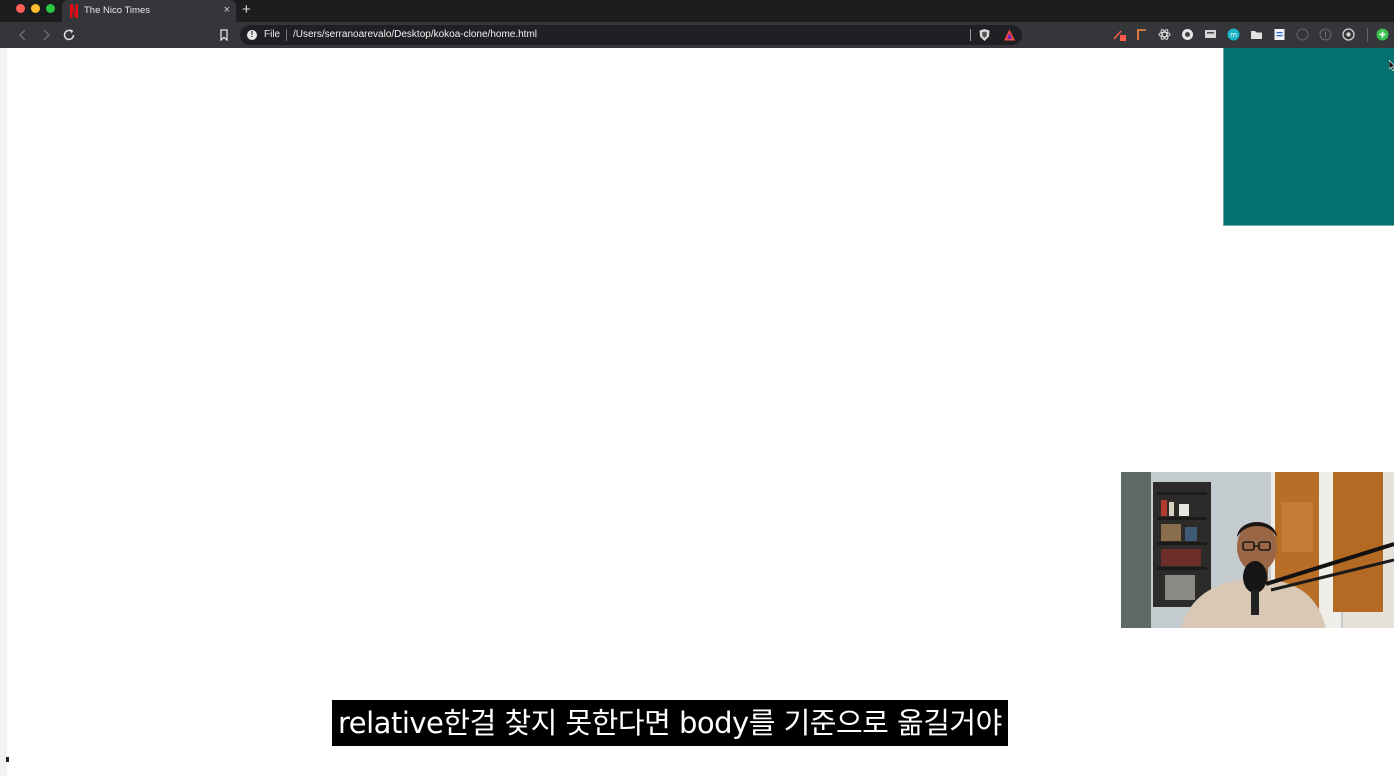 This screenshot has width=1394, height=776. Describe the element at coordinates (1210, 34) in the screenshot. I see `extension-window-icon` at that location.